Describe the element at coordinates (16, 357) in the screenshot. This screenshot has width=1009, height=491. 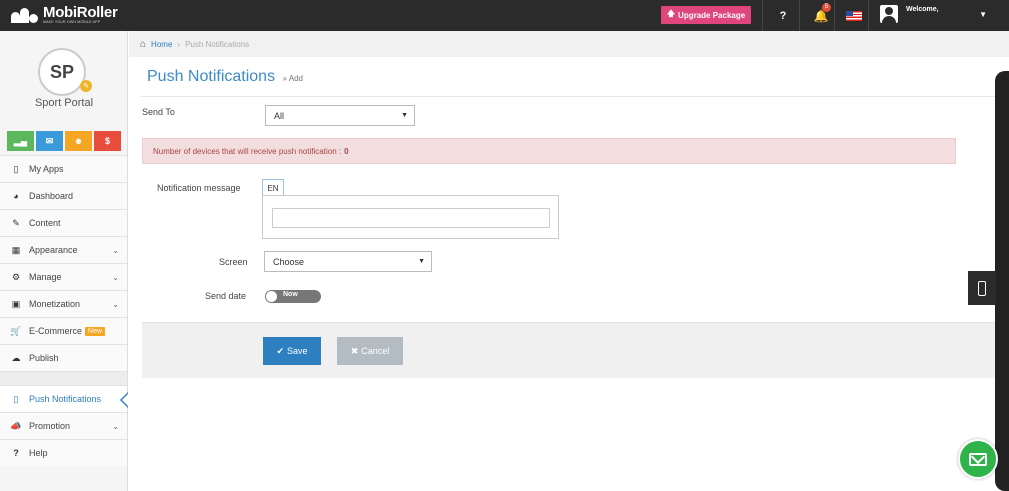
I see `cloud-upload-icon: ☁` at that location.